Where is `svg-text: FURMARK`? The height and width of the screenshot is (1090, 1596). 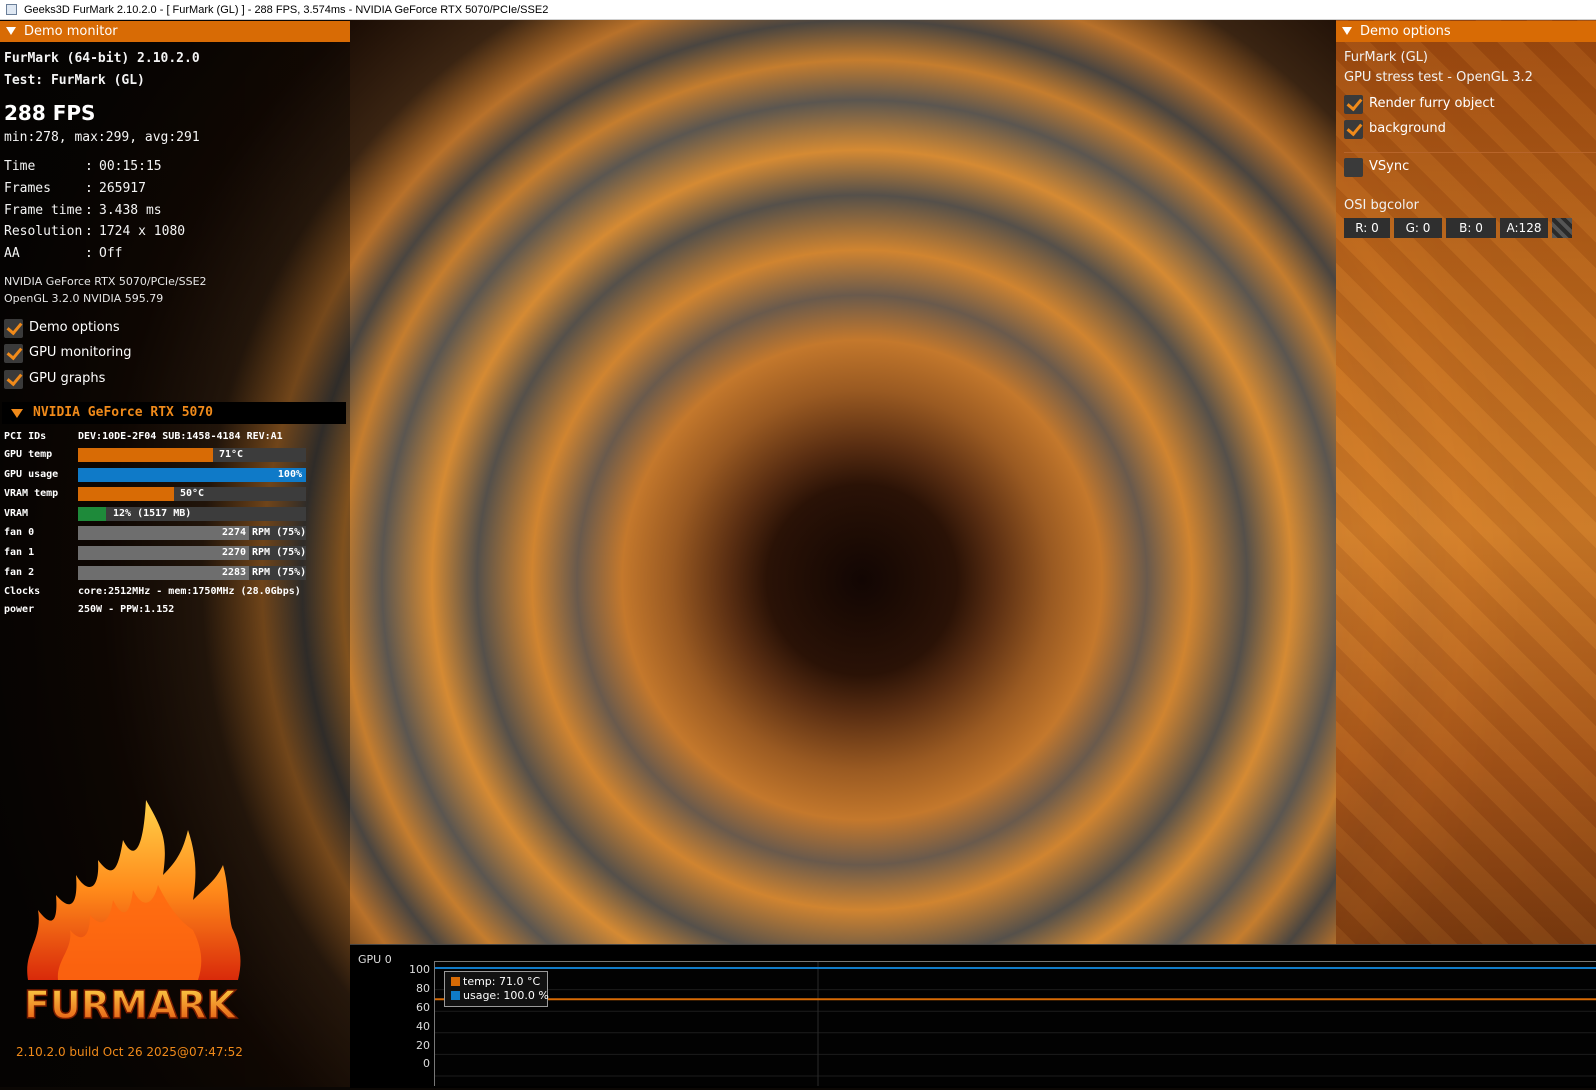
svg-text: FURMARK is located at coordinates (131, 1005).